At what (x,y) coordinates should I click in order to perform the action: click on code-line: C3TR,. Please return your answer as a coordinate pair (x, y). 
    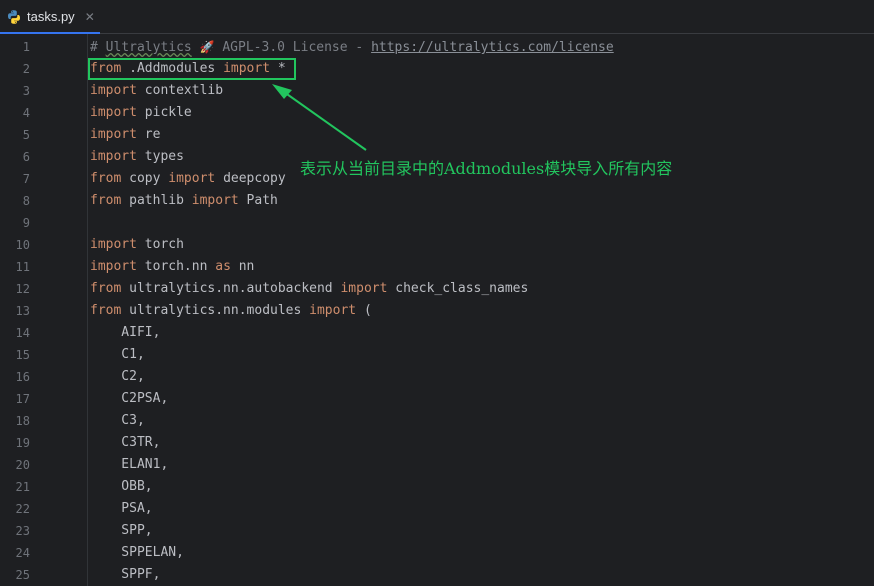
    Looking at the image, I should click on (125, 443).